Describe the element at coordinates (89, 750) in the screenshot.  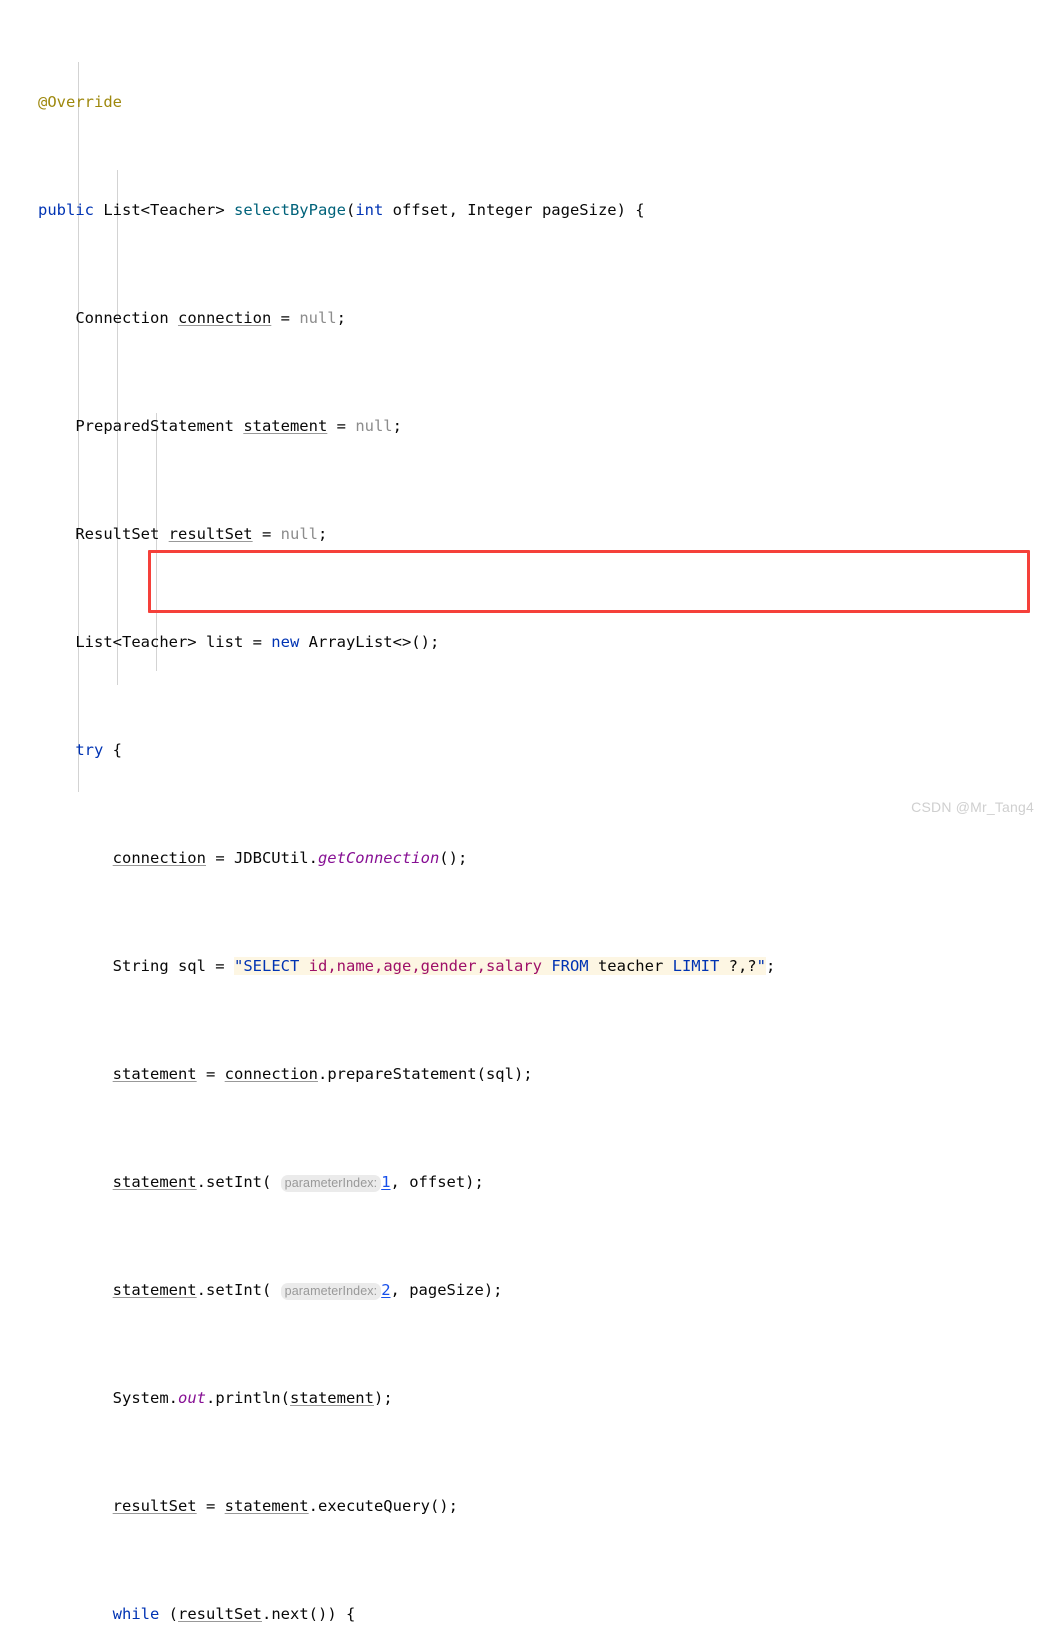
I see `kw-try: try` at that location.